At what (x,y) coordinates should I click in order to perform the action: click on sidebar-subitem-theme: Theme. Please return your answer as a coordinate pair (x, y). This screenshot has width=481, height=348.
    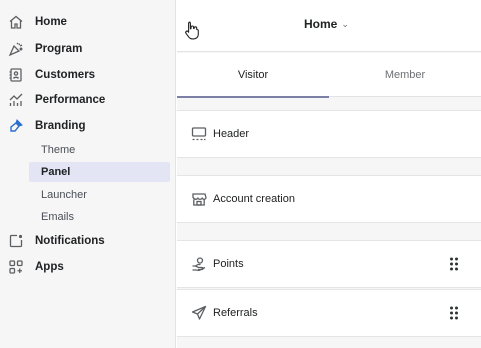
    Looking at the image, I should click on (99, 150).